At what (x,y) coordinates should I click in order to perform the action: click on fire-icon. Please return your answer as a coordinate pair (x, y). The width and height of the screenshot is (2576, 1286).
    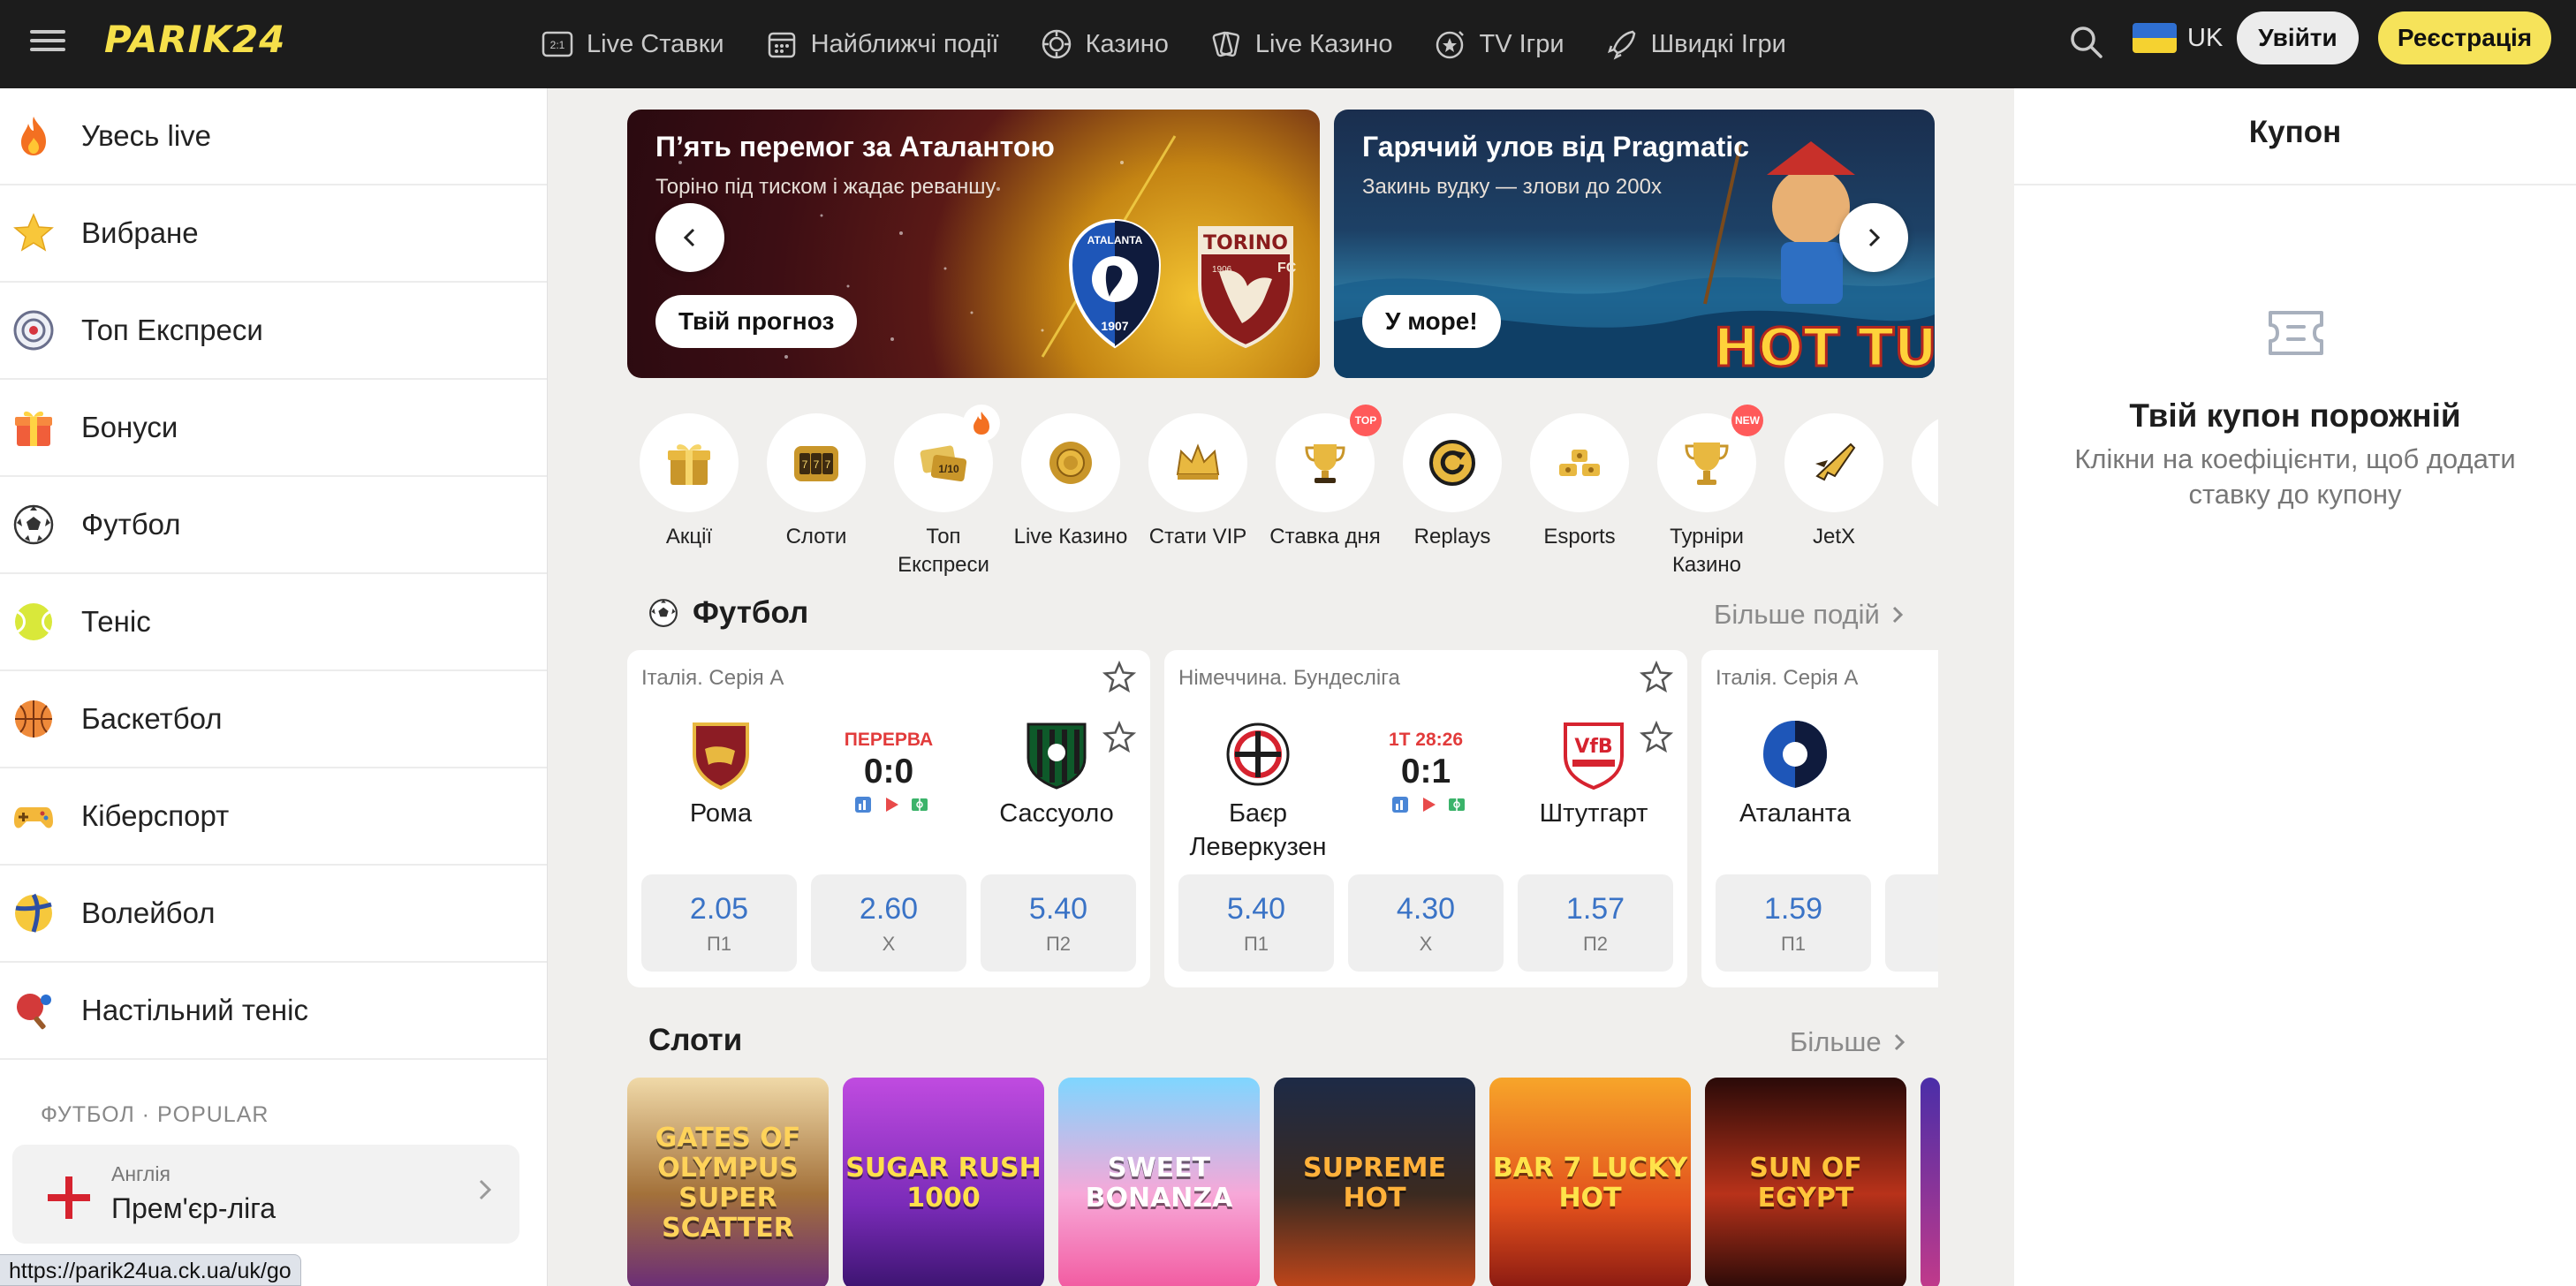
    Looking at the image, I should click on (34, 136).